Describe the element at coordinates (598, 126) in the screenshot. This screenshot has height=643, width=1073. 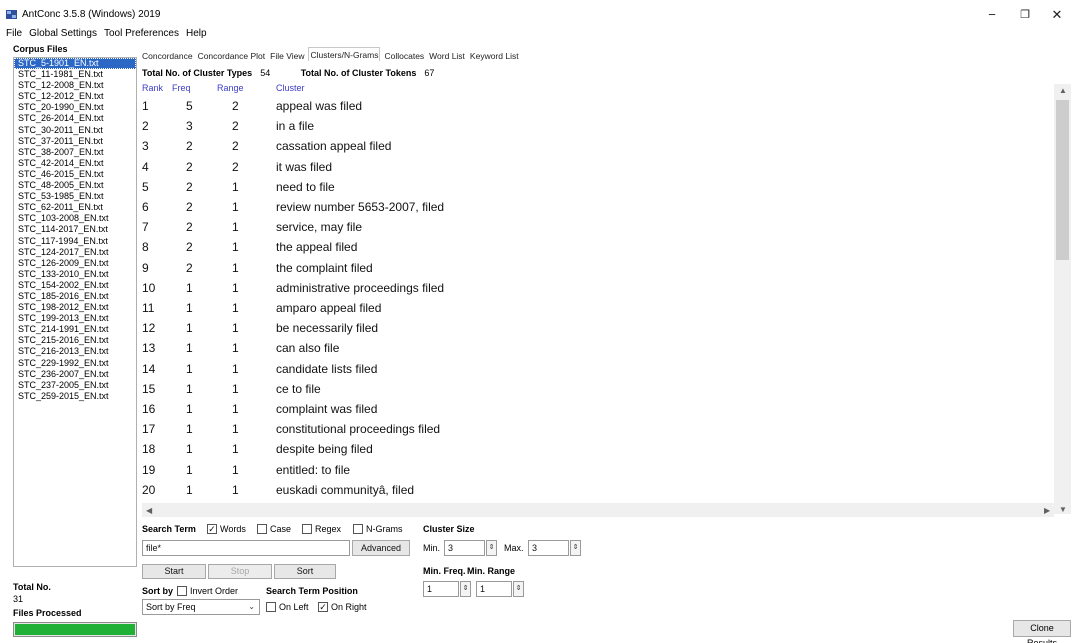
I see `table-row: 2 3 2 in a file` at that location.